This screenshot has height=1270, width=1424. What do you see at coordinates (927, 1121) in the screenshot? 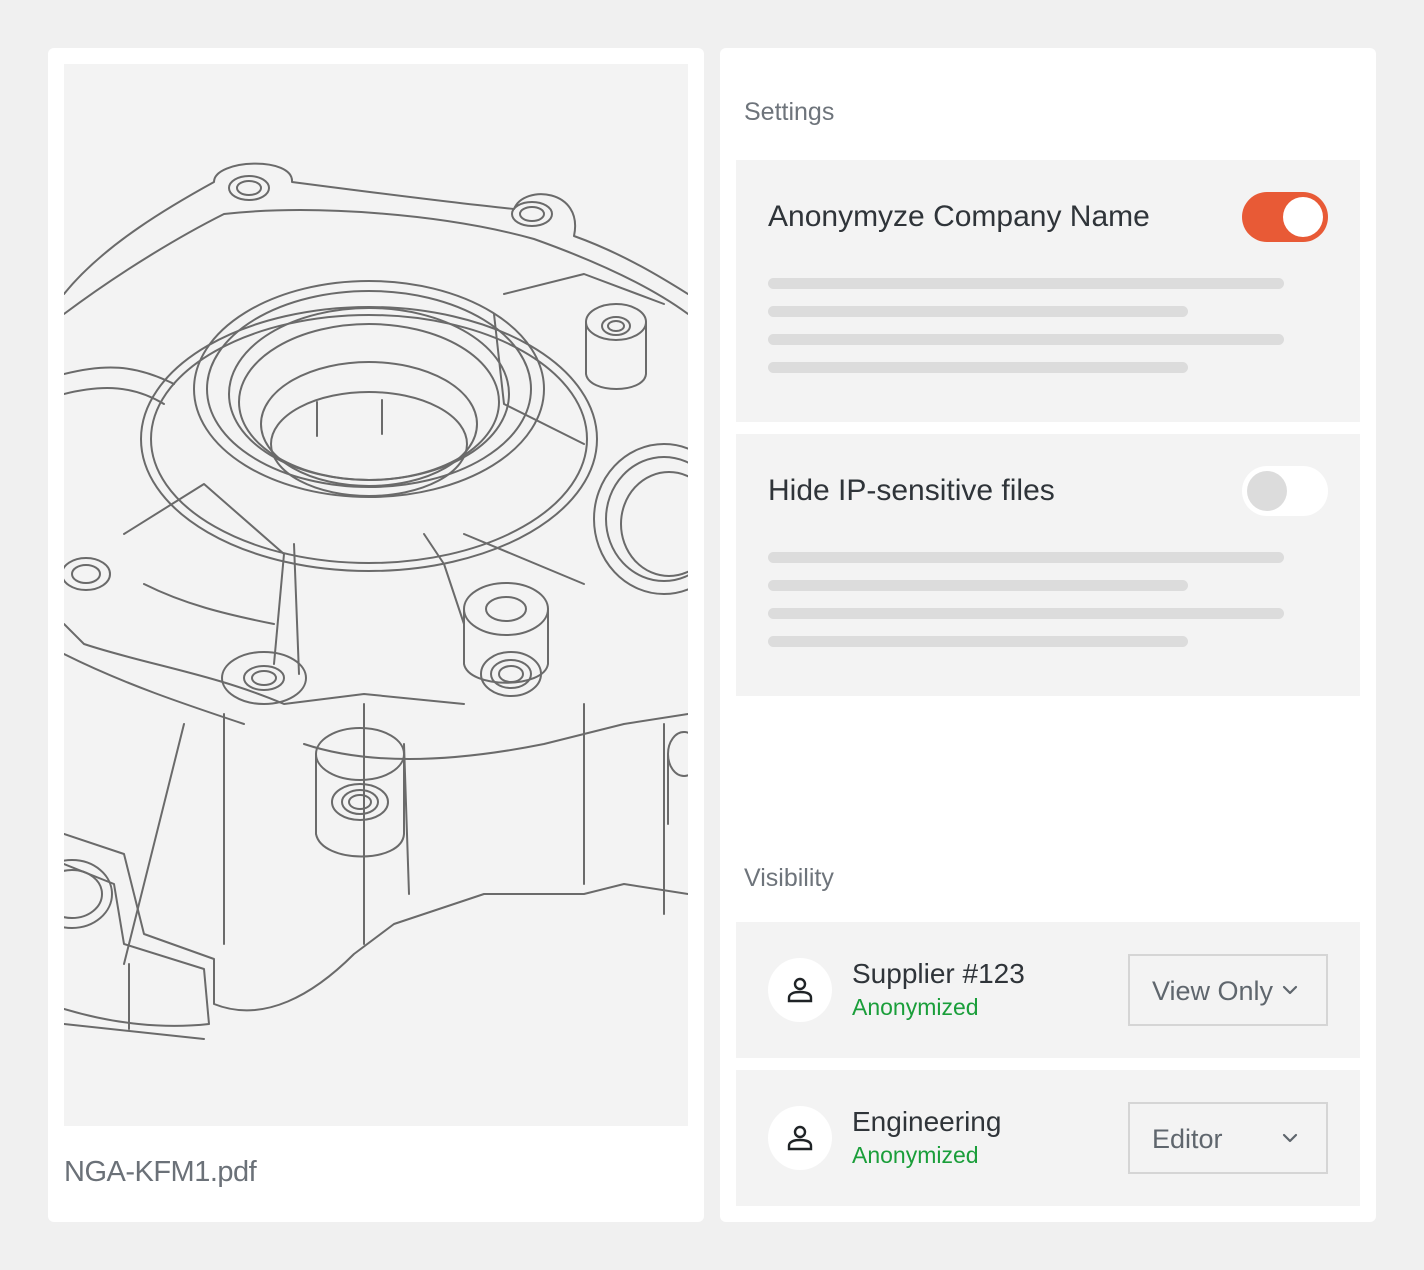
I see `member-name: Engineering` at bounding box center [927, 1121].